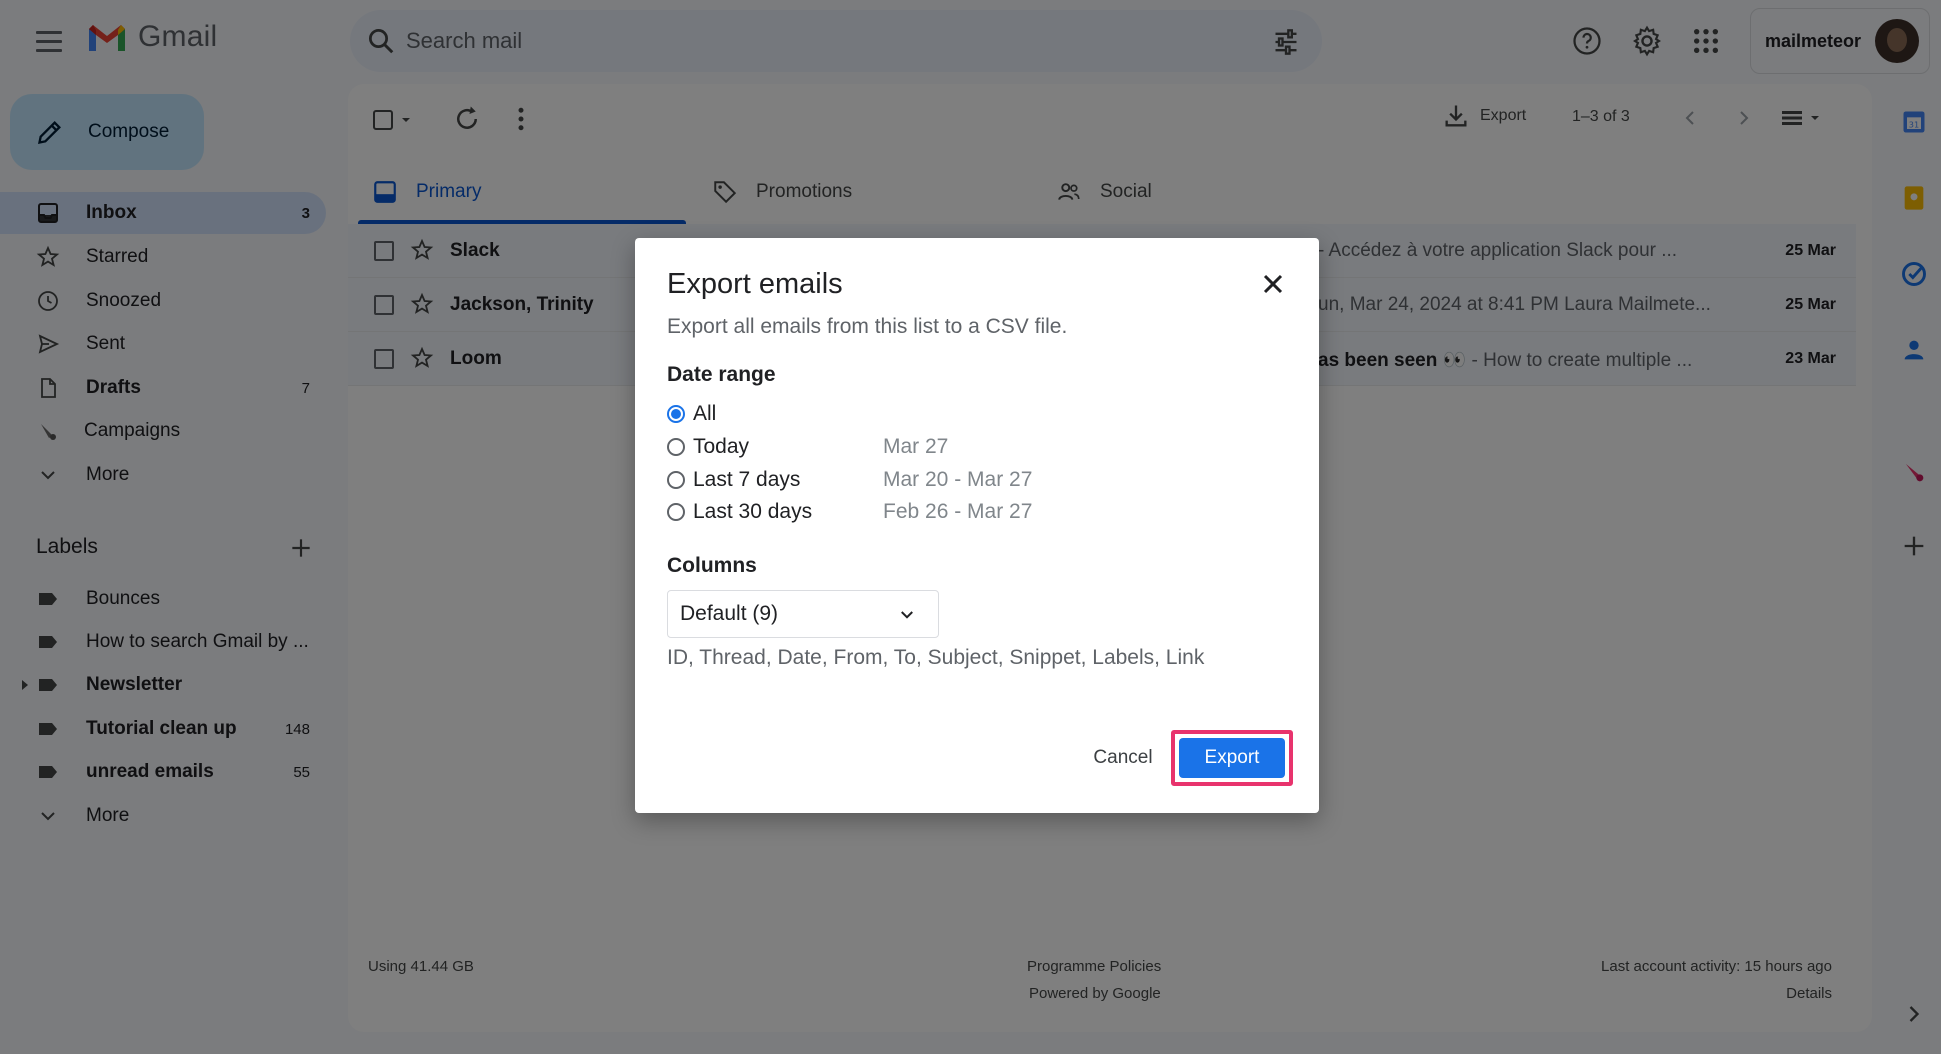 The height and width of the screenshot is (1054, 1941). I want to click on option-label: Last 30 days, so click(753, 511).